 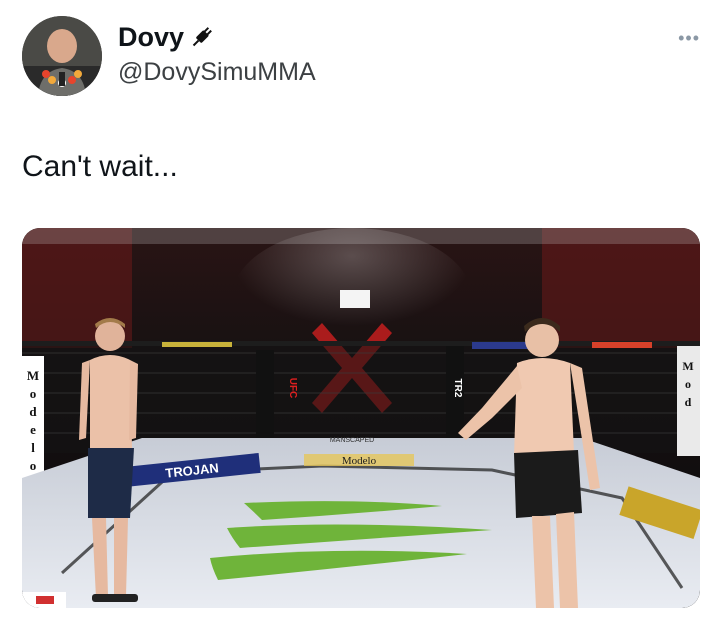 I want to click on svg-text: TR2, so click(x=457, y=388).